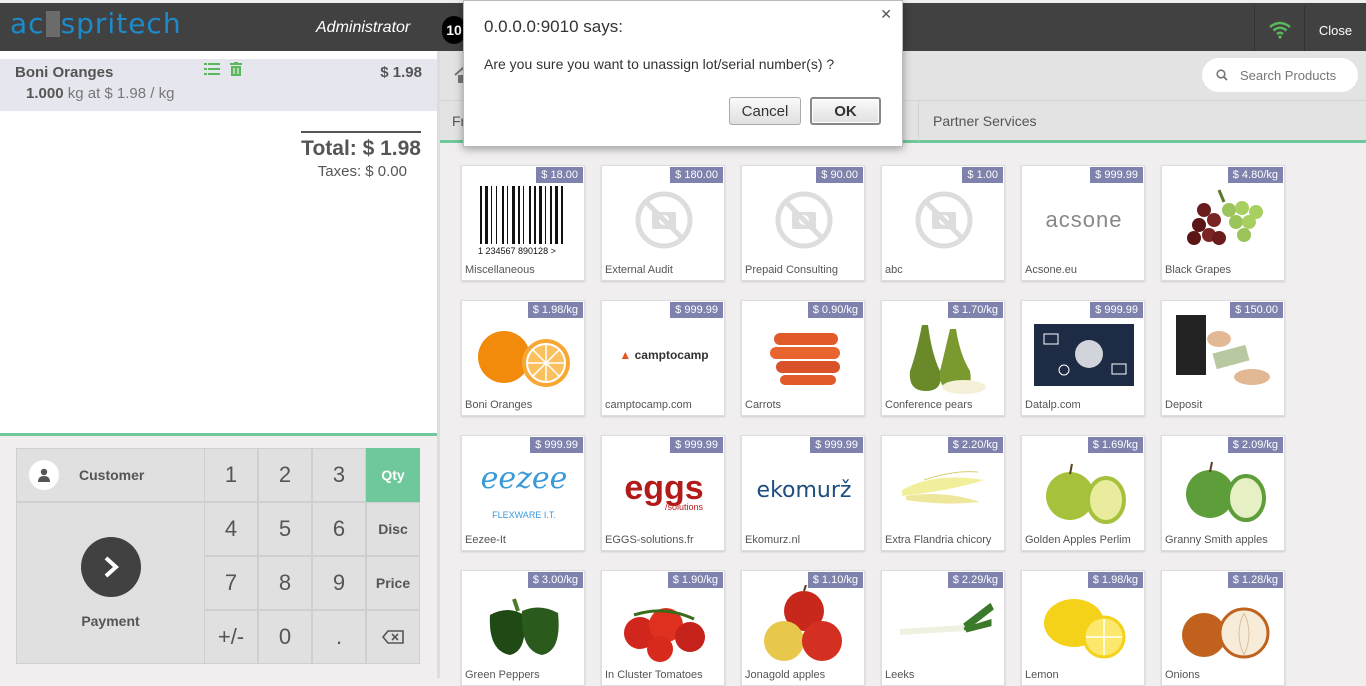 Image resolution: width=1366 pixels, height=686 pixels. Describe the element at coordinates (886, 14) in the screenshot. I see `close-icon: ✕` at that location.